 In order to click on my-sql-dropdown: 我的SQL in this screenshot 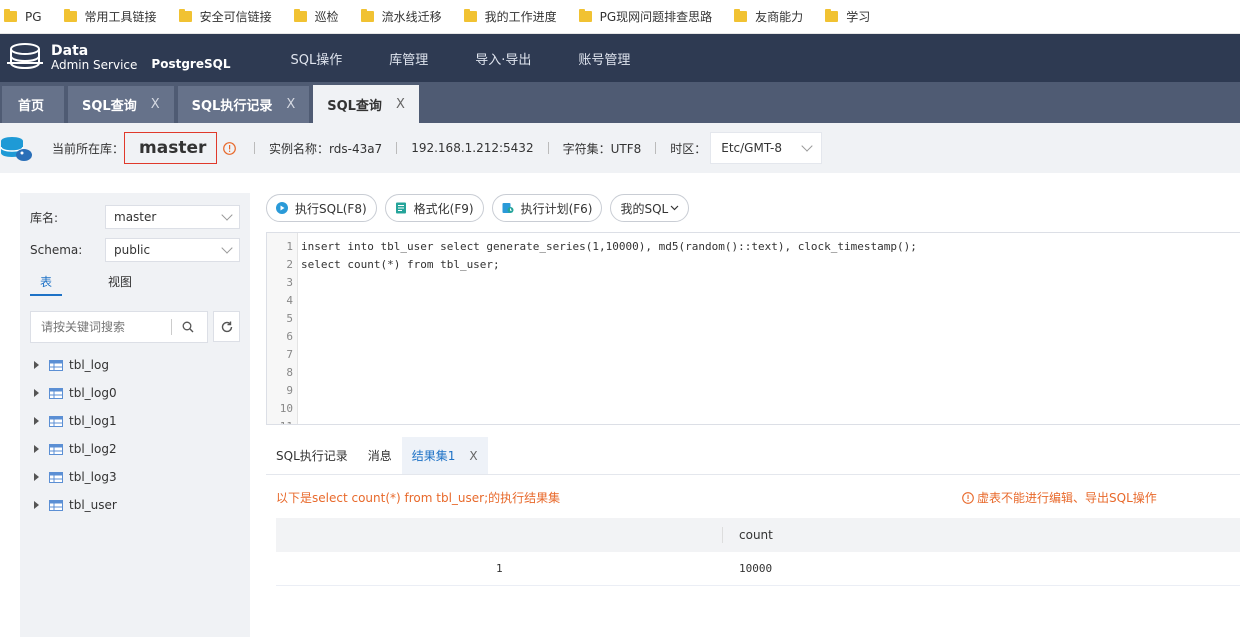, I will do `click(650, 208)`.